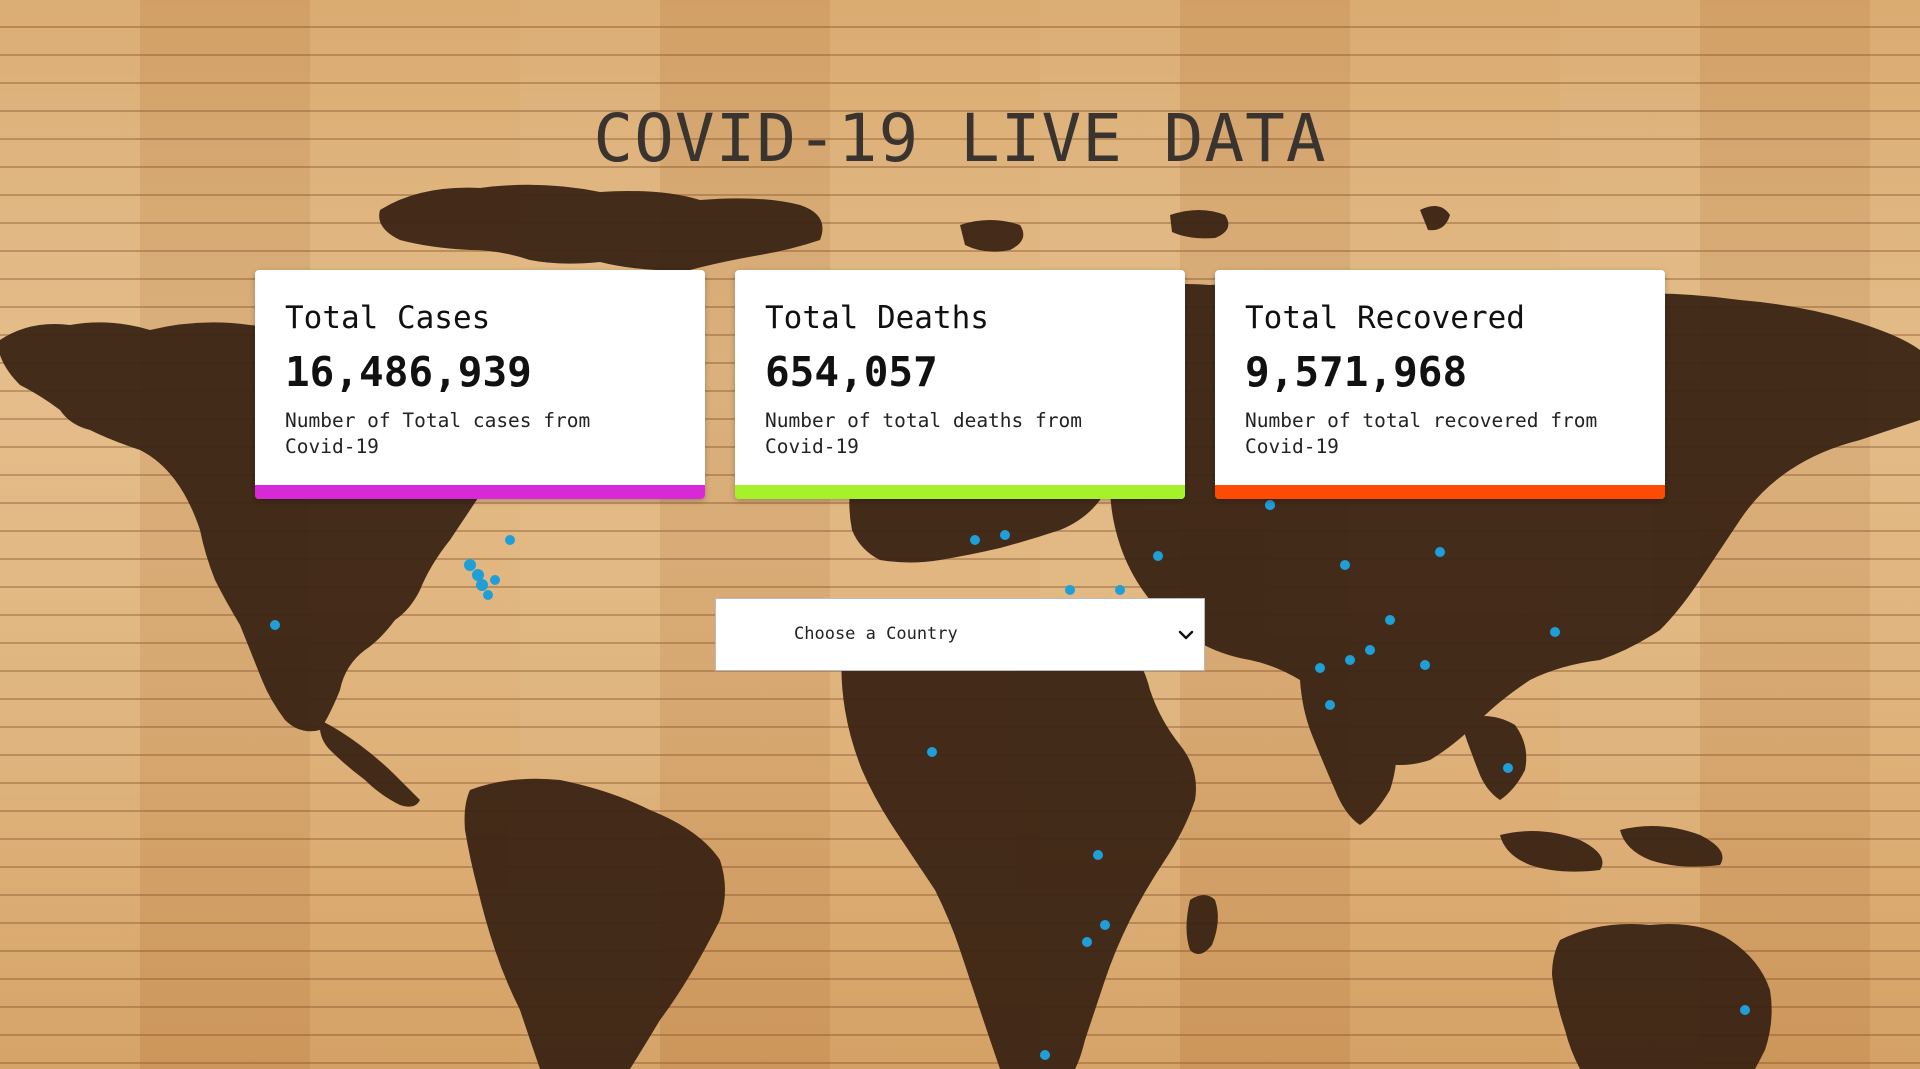 Image resolution: width=1920 pixels, height=1069 pixels. Describe the element at coordinates (1186, 635) in the screenshot. I see `chevron-down-icon` at that location.